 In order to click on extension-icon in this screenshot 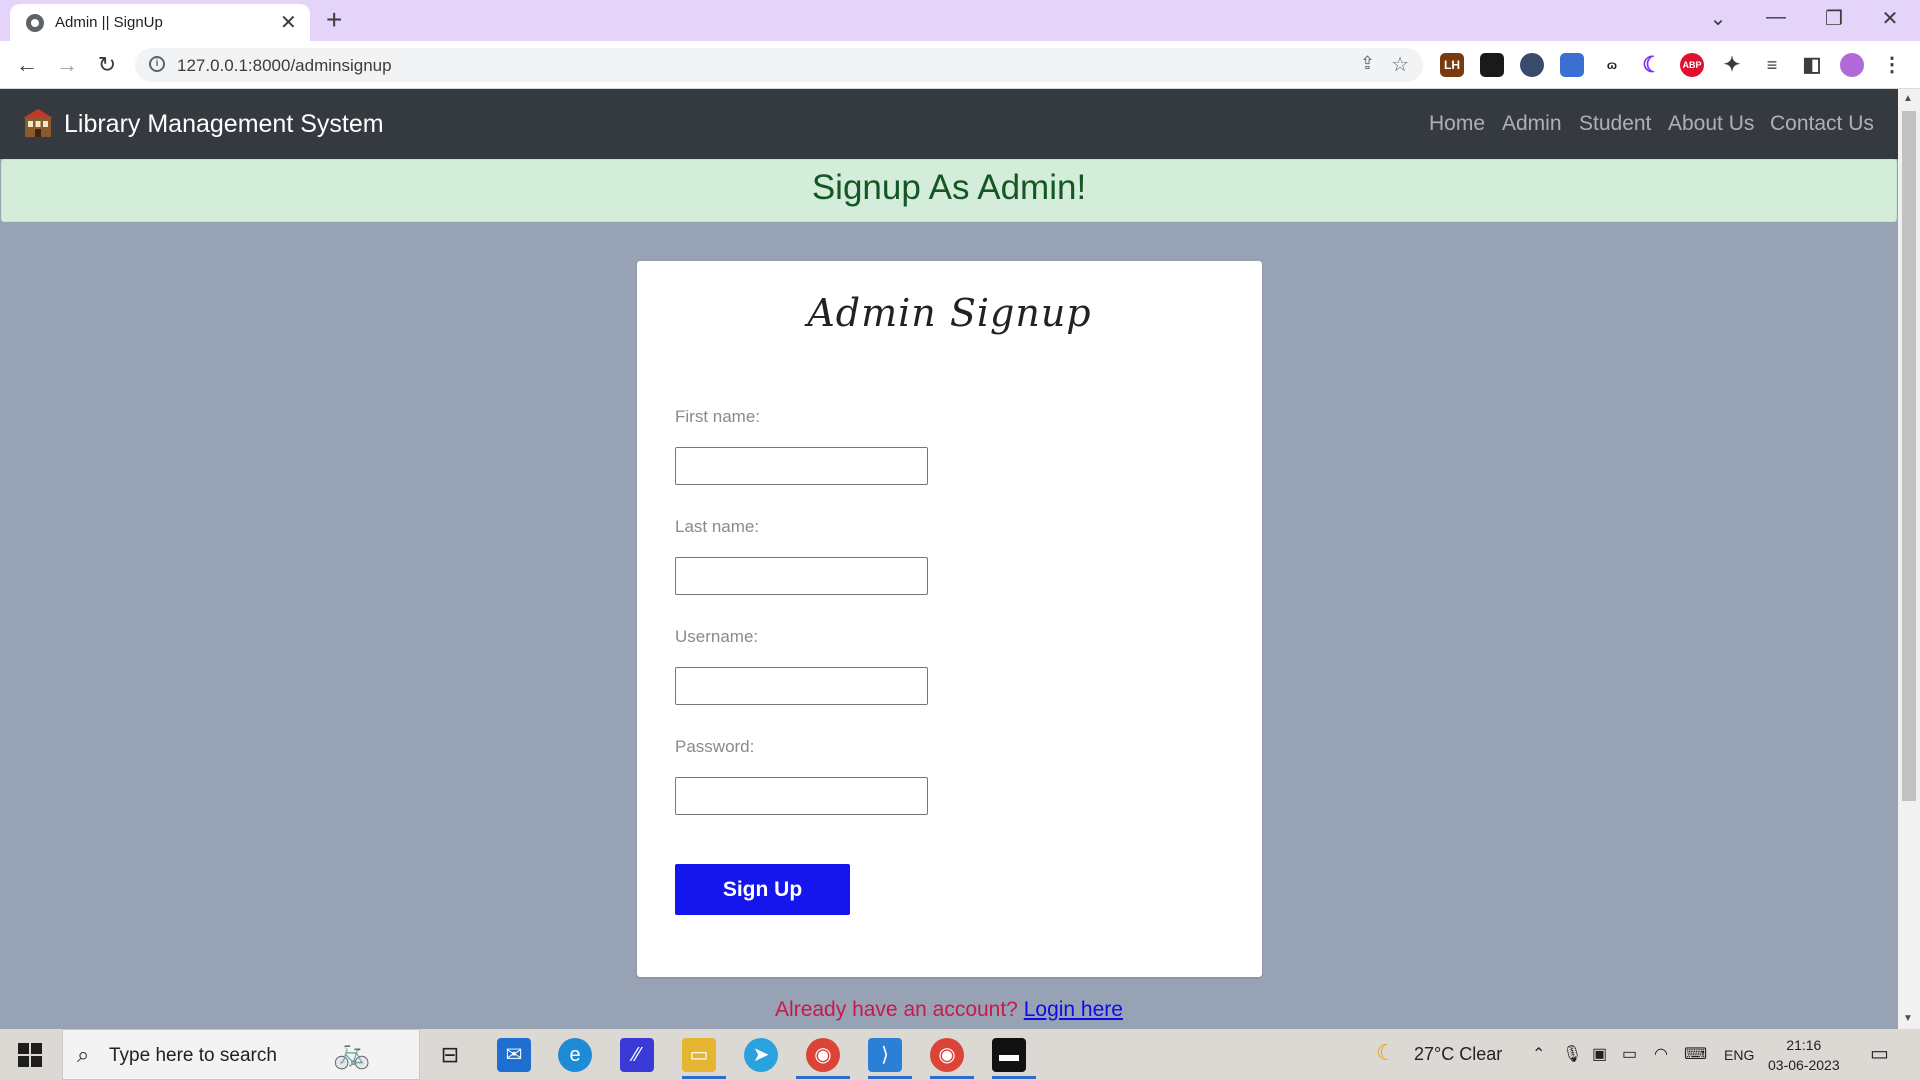, I will do `click(1492, 65)`.